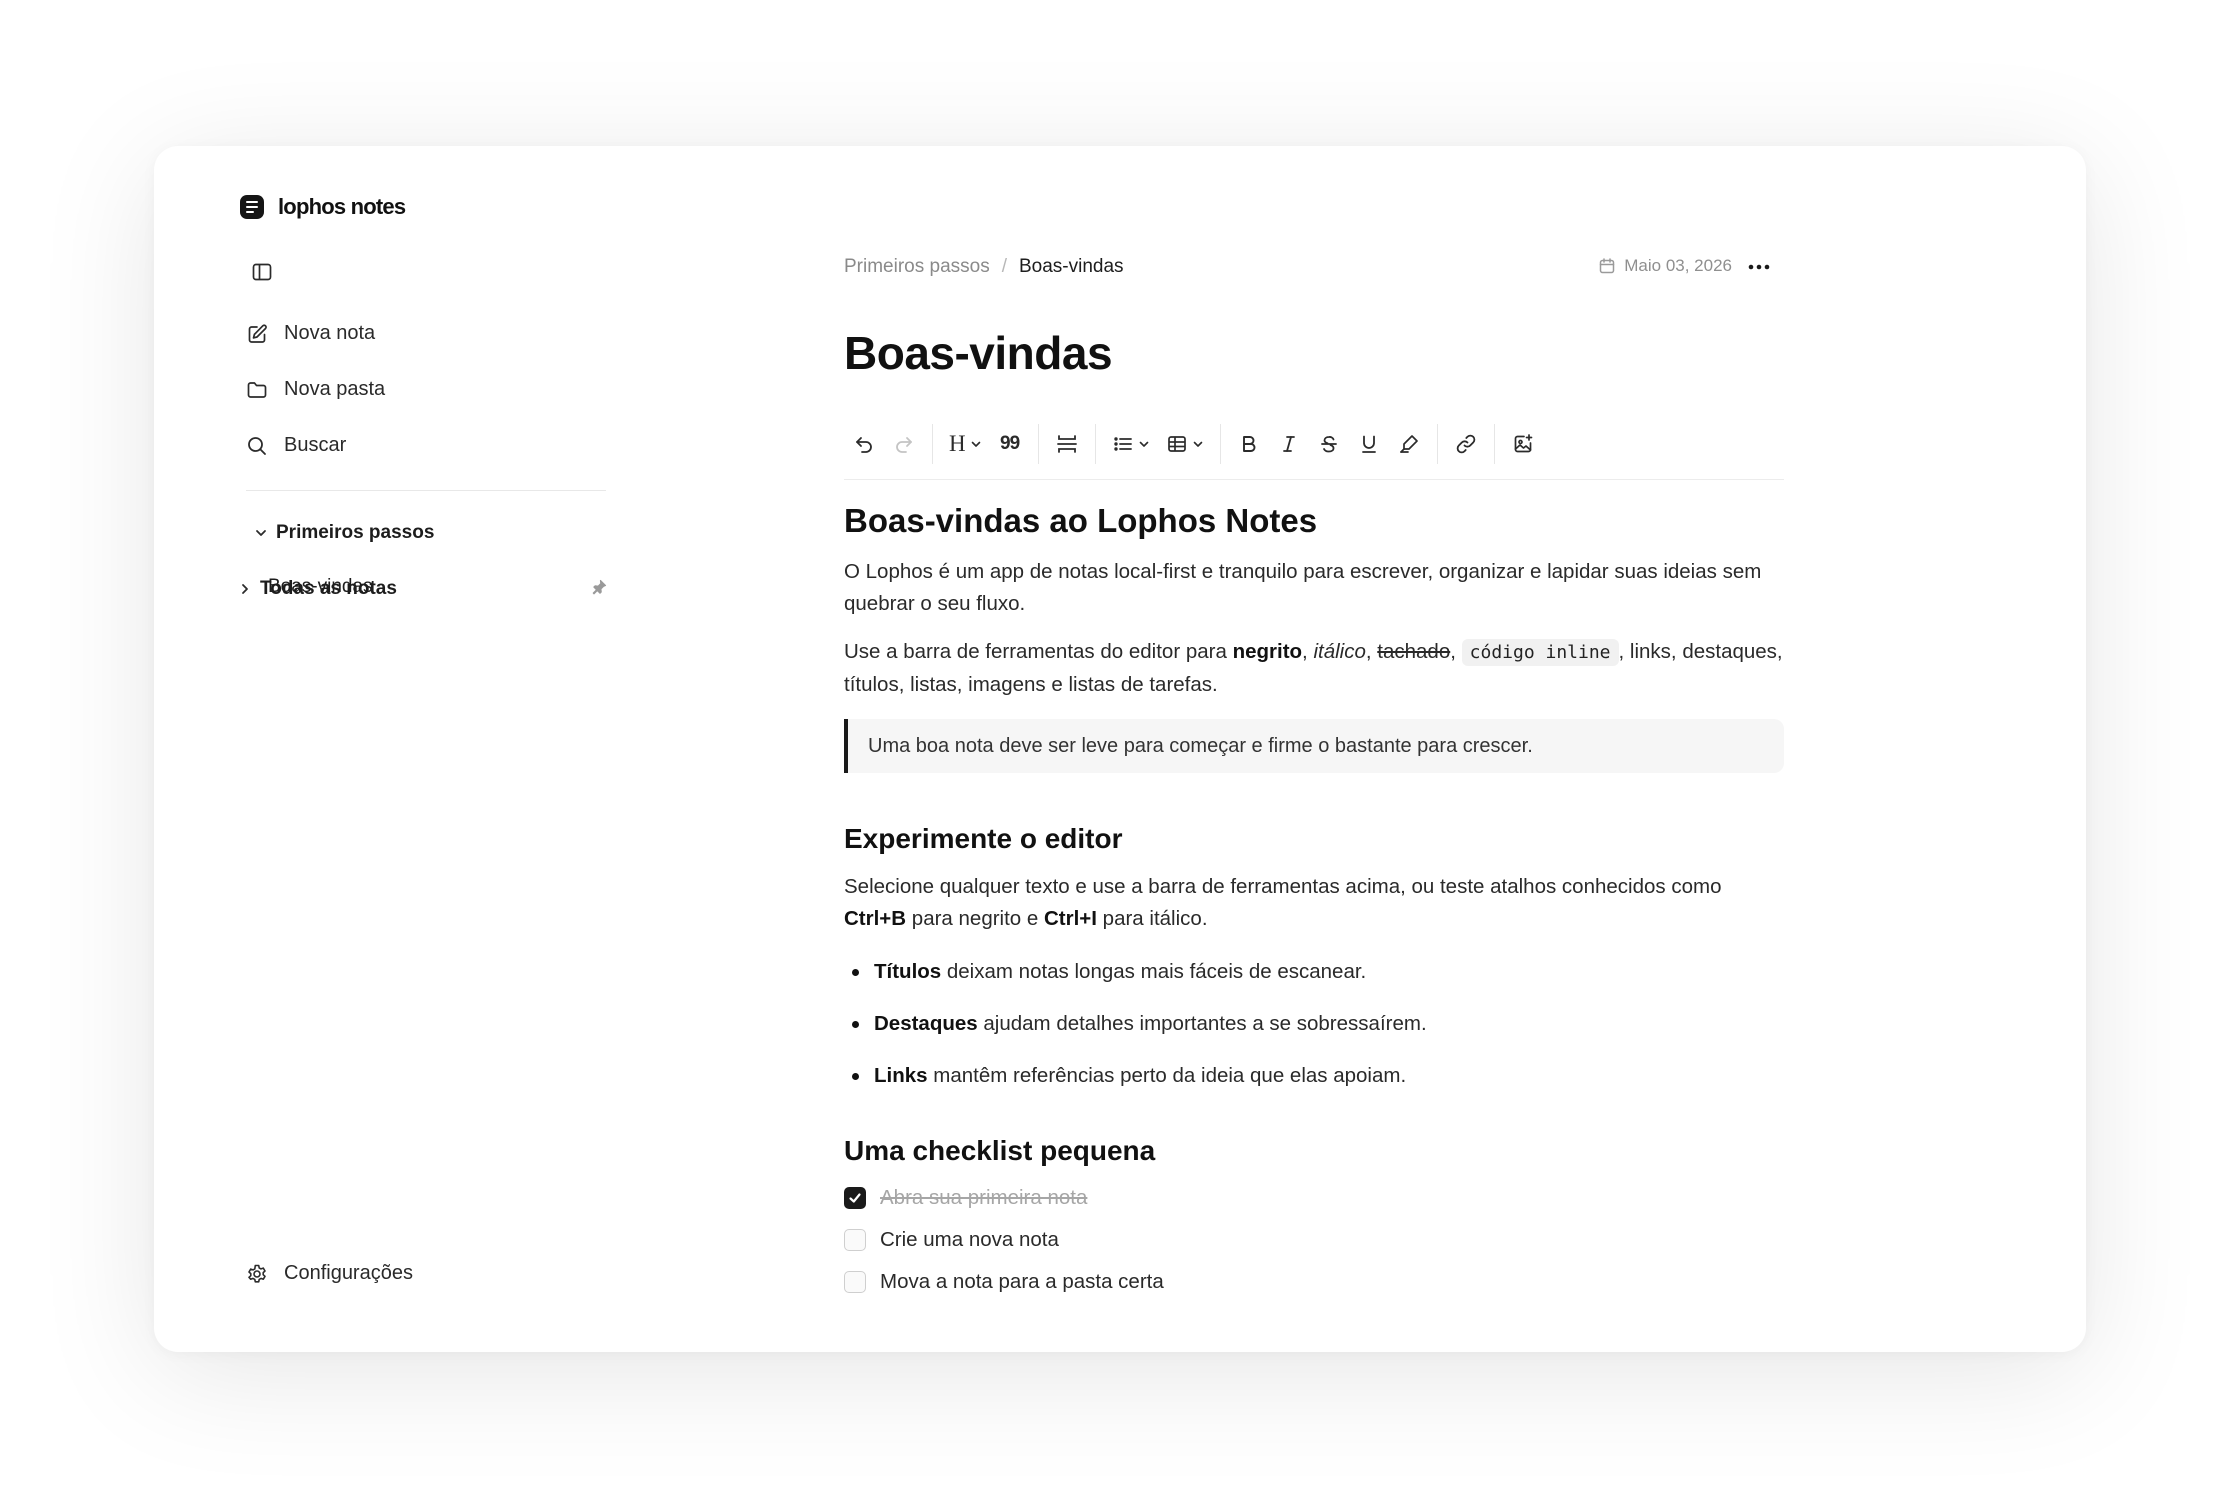 The height and width of the screenshot is (1504, 2222). I want to click on breadcrumb-parent: Primeiros passos, so click(917, 267).